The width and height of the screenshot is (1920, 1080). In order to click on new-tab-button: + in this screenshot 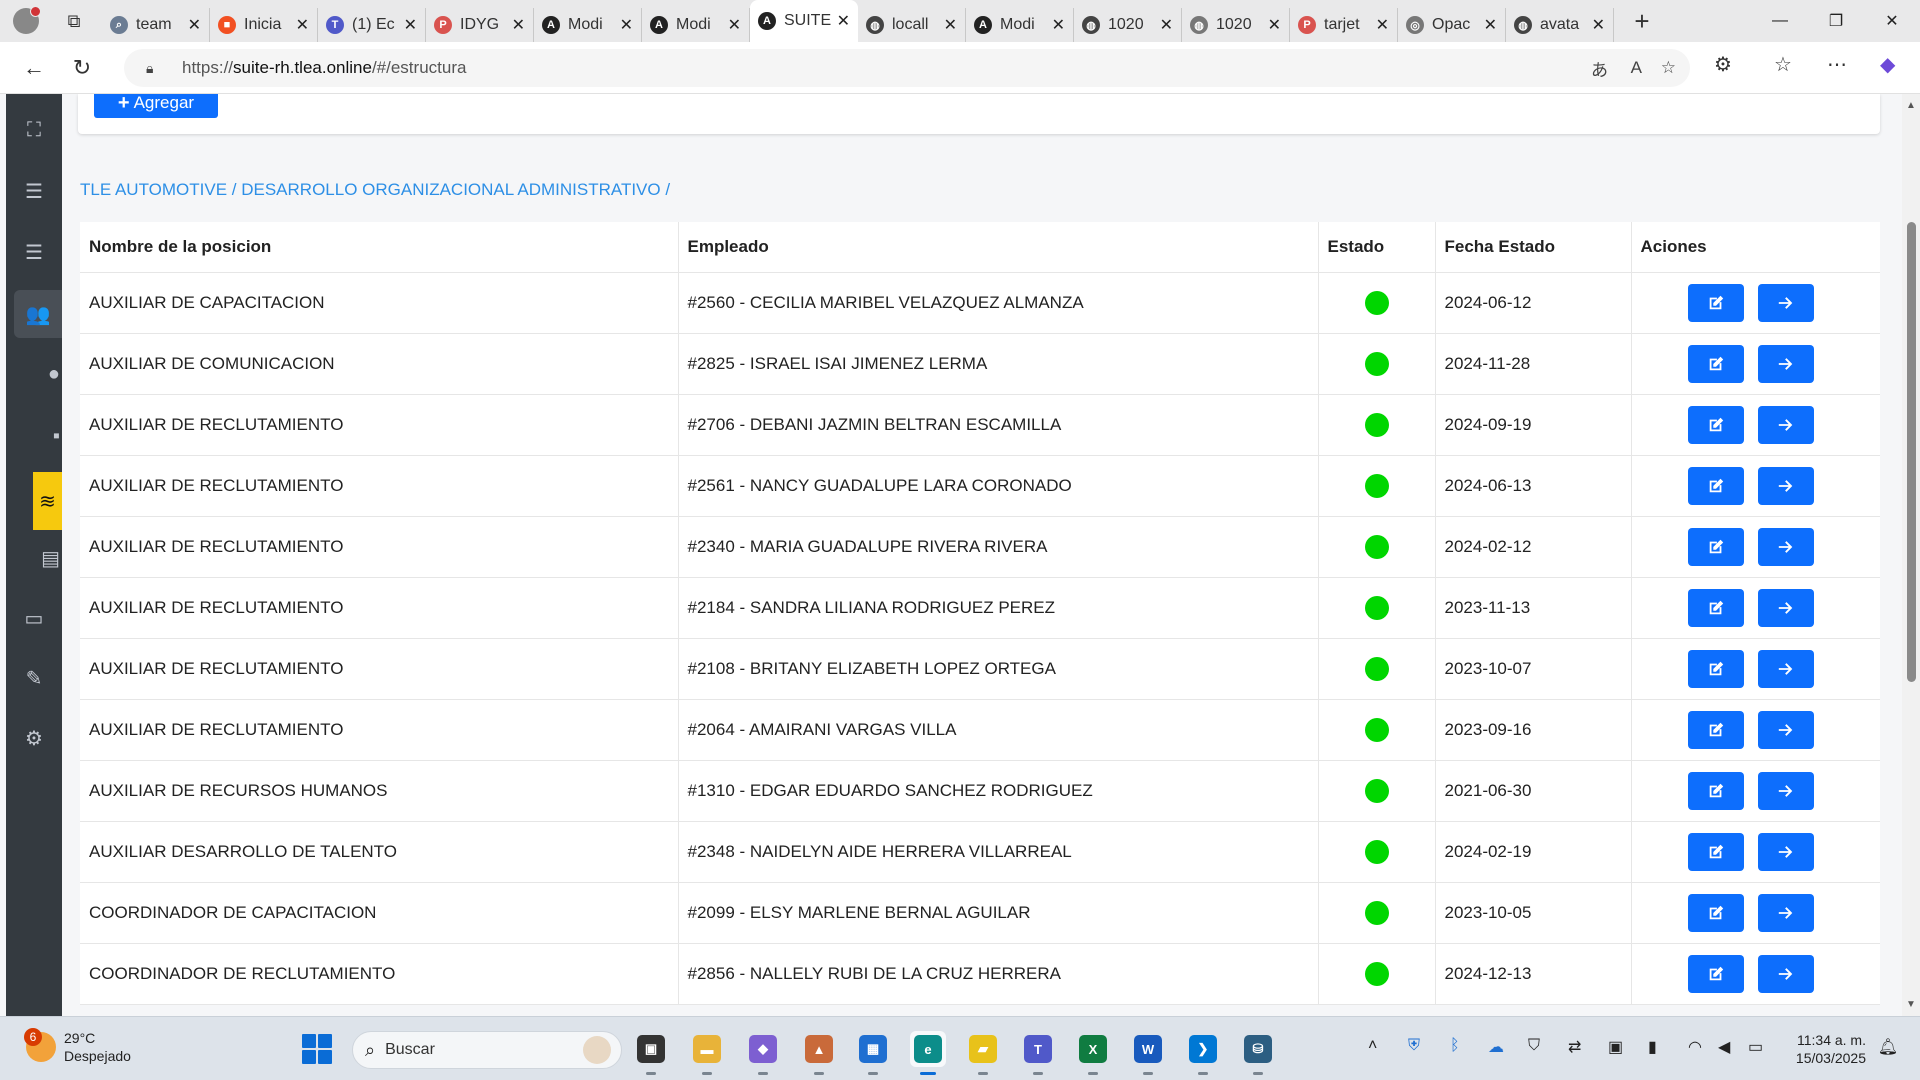, I will do `click(1642, 21)`.